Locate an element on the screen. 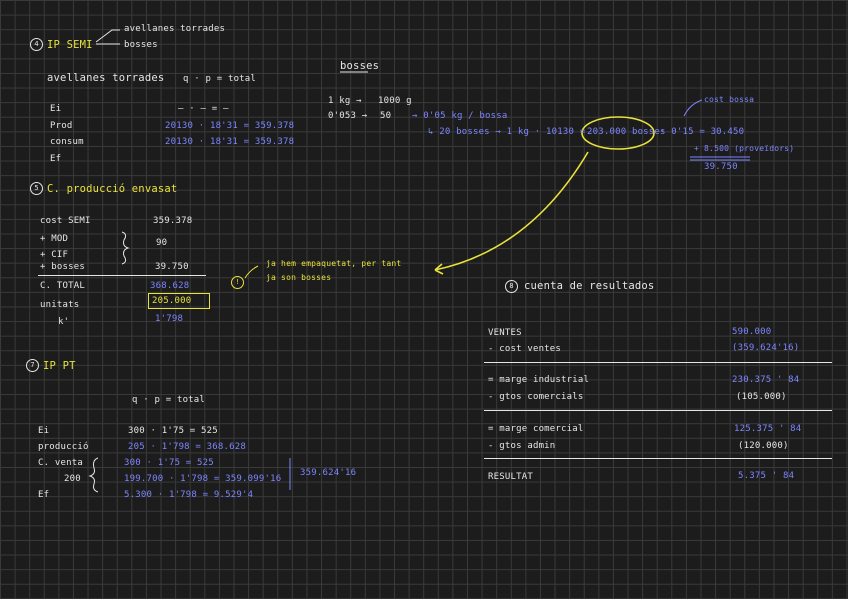  s7-row-label: Ef is located at coordinates (44, 495).